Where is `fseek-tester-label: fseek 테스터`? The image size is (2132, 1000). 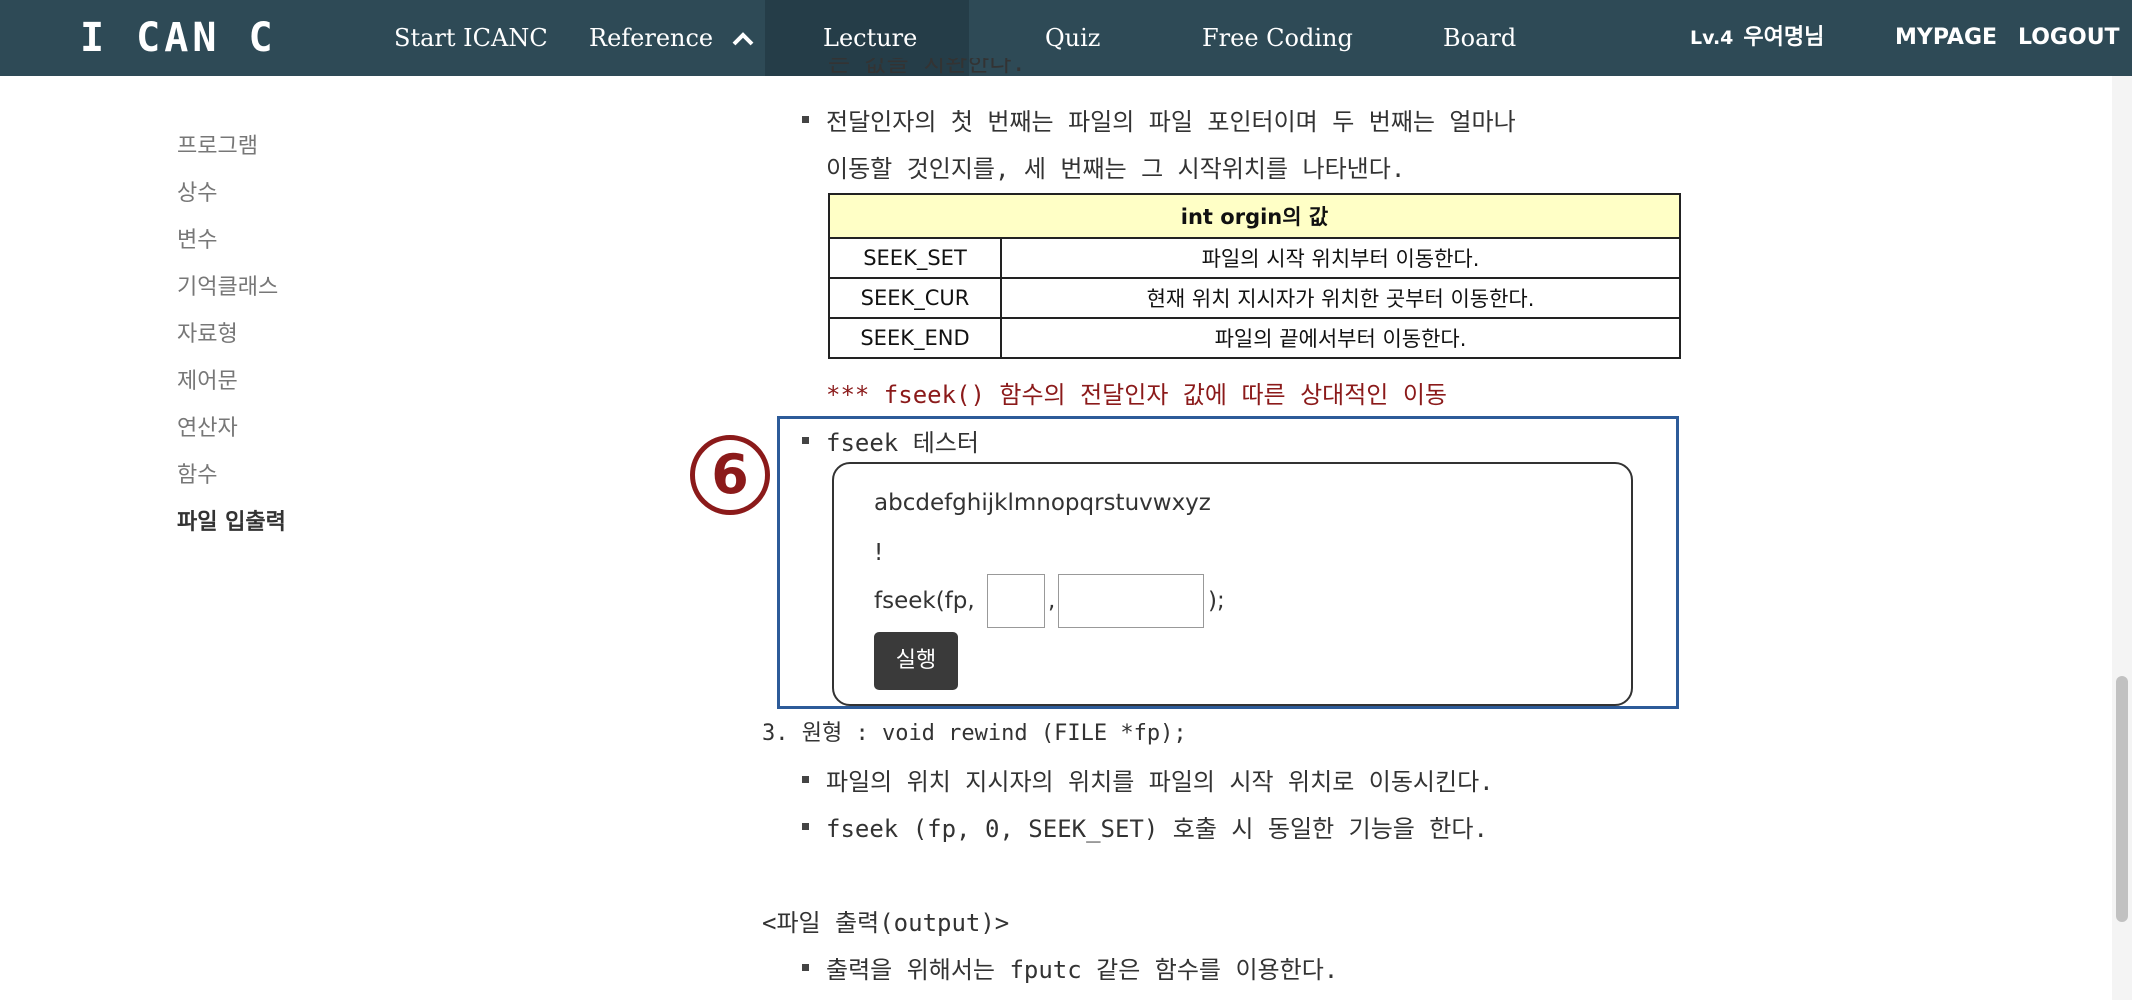
fseek-tester-label: fseek 테스터 is located at coordinates (890, 440).